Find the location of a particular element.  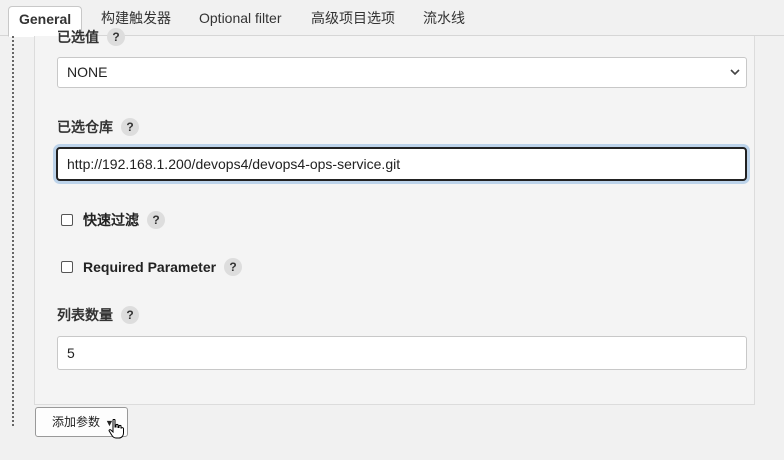

chevron-down-icon is located at coordinates (735, 78).